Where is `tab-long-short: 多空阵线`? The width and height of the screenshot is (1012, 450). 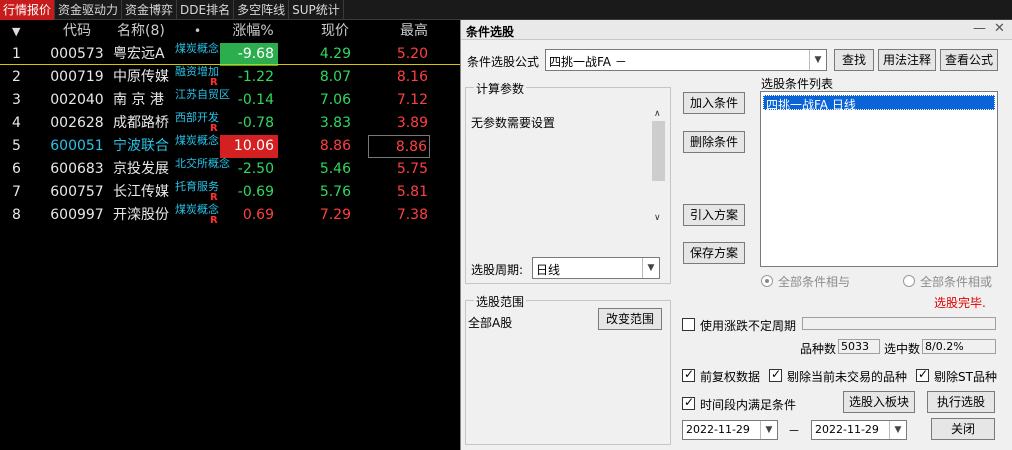
tab-long-short: 多空阵线 is located at coordinates (262, 10).